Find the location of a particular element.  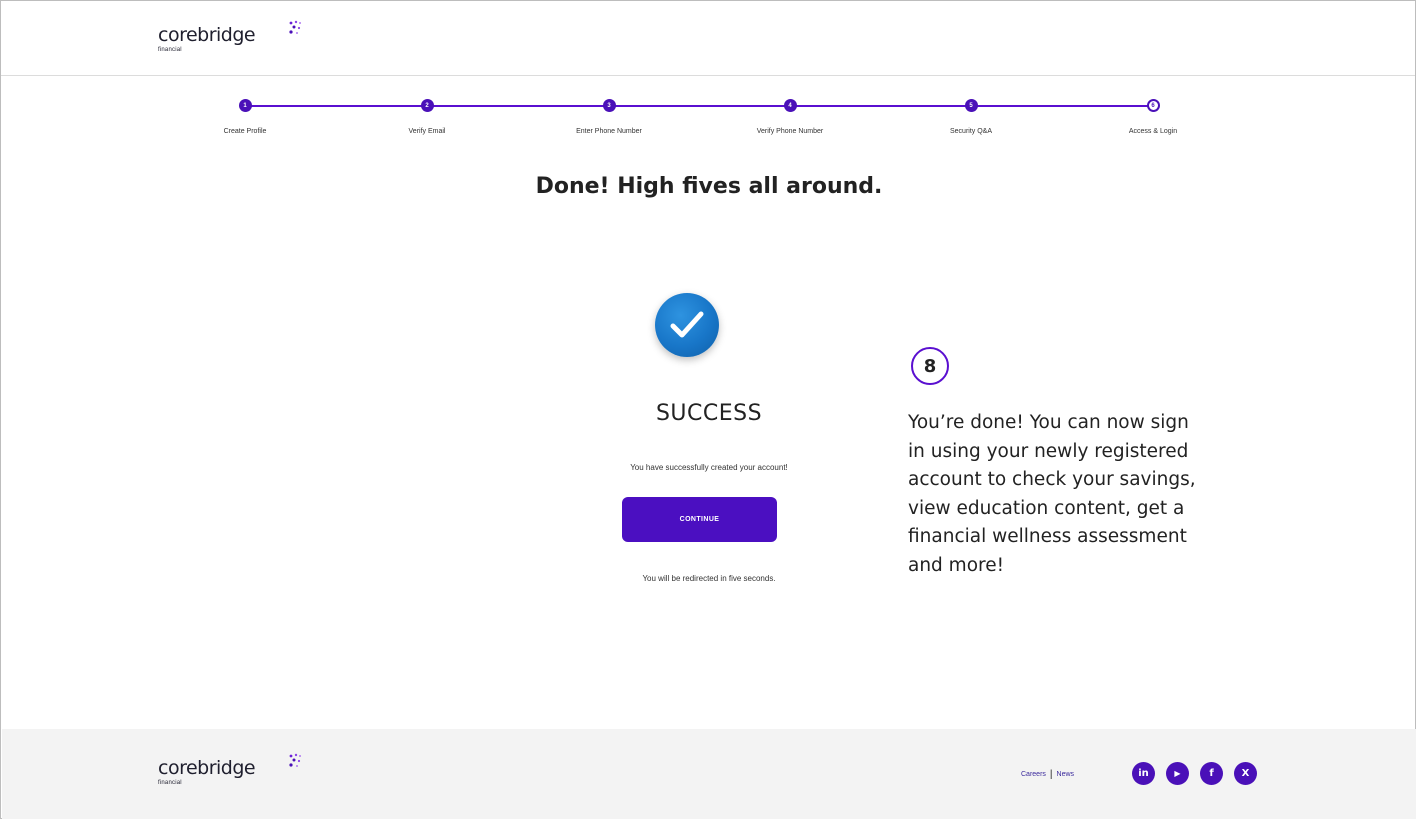

step-node: 3 is located at coordinates (609, 105).